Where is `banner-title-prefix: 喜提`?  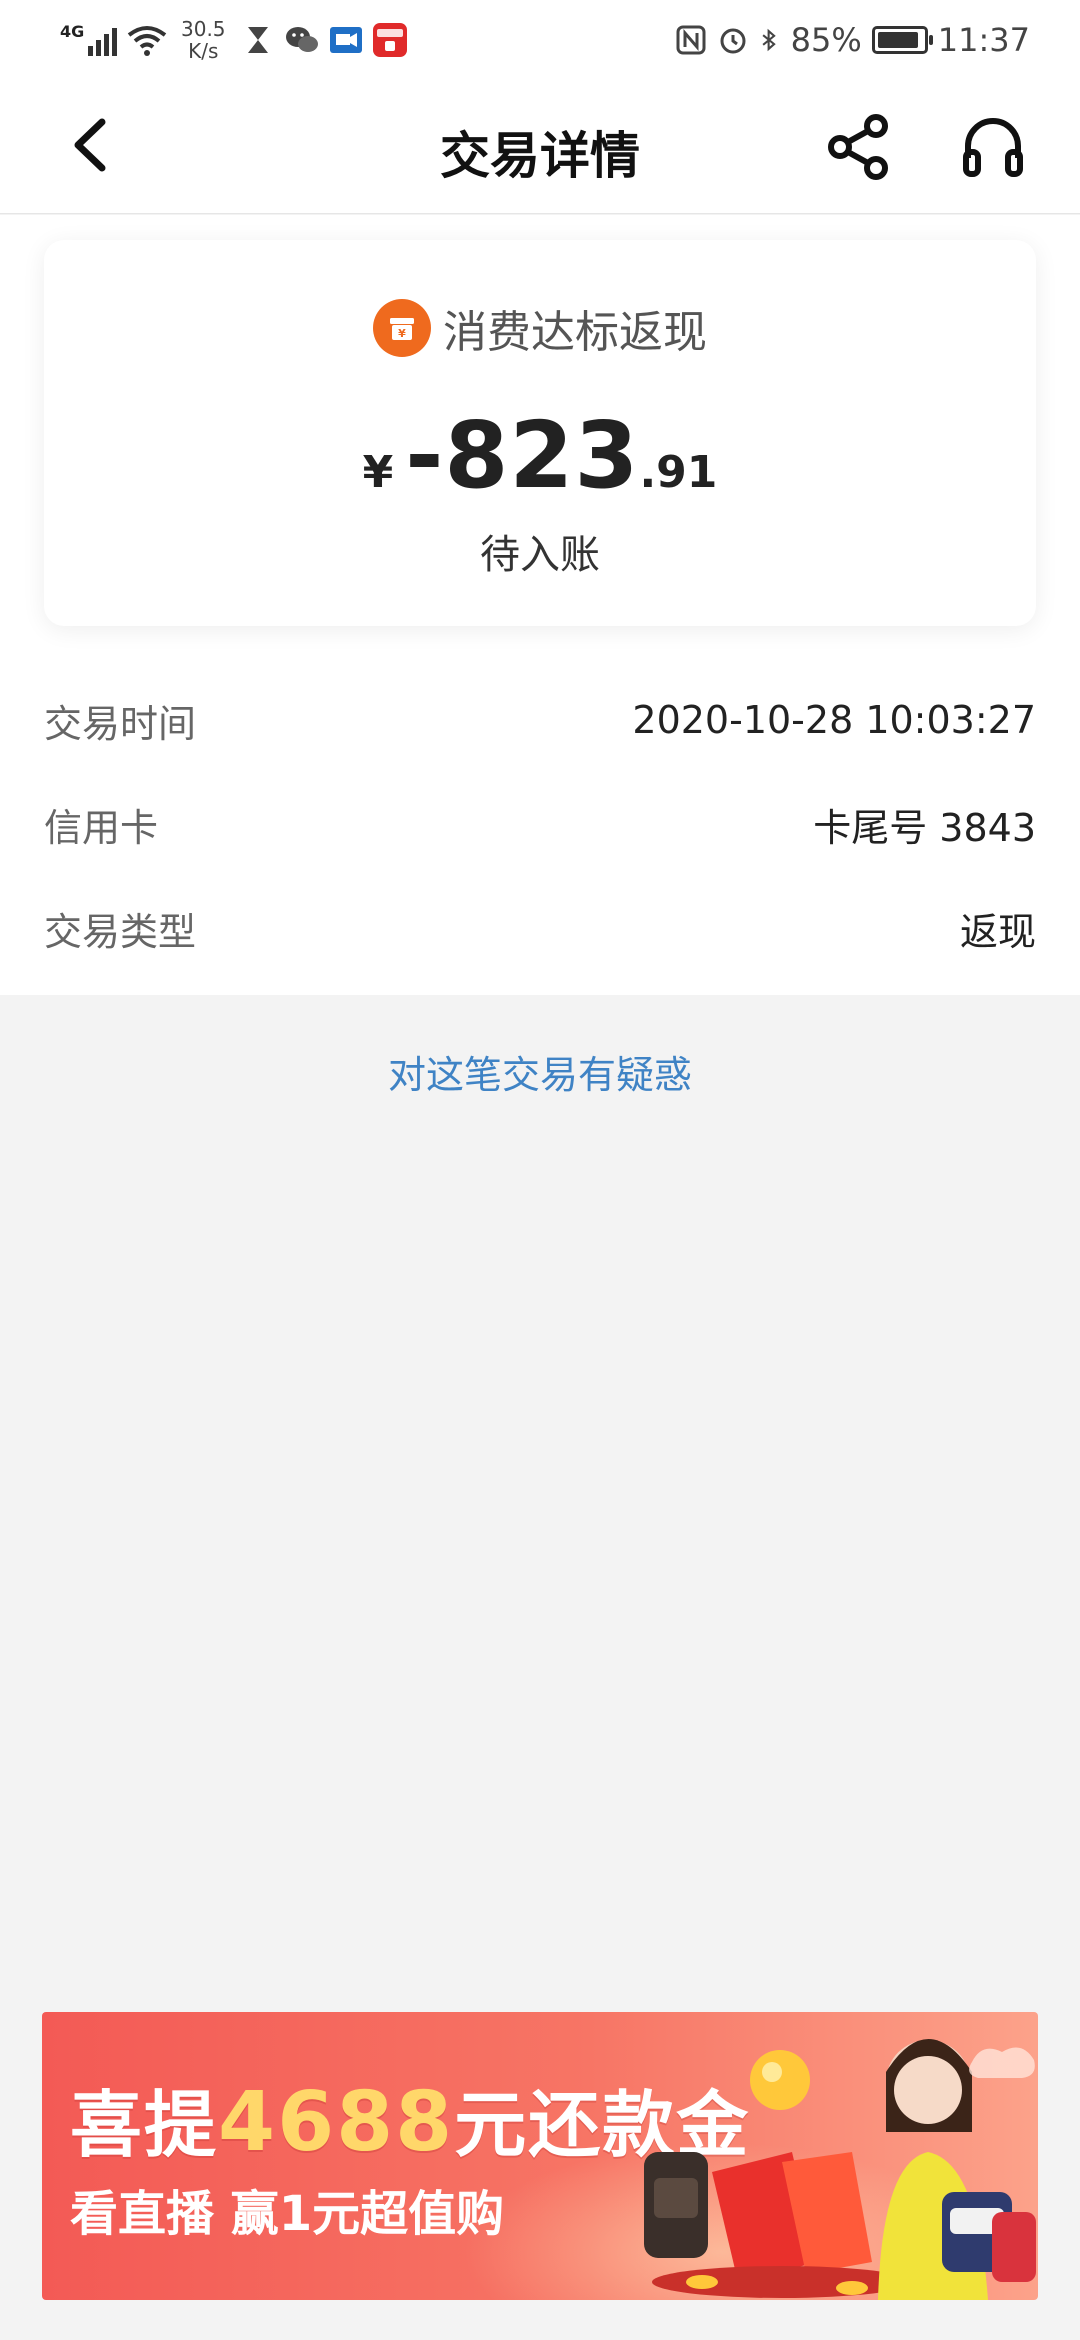
banner-title-prefix: 喜提 is located at coordinates (144, 2125).